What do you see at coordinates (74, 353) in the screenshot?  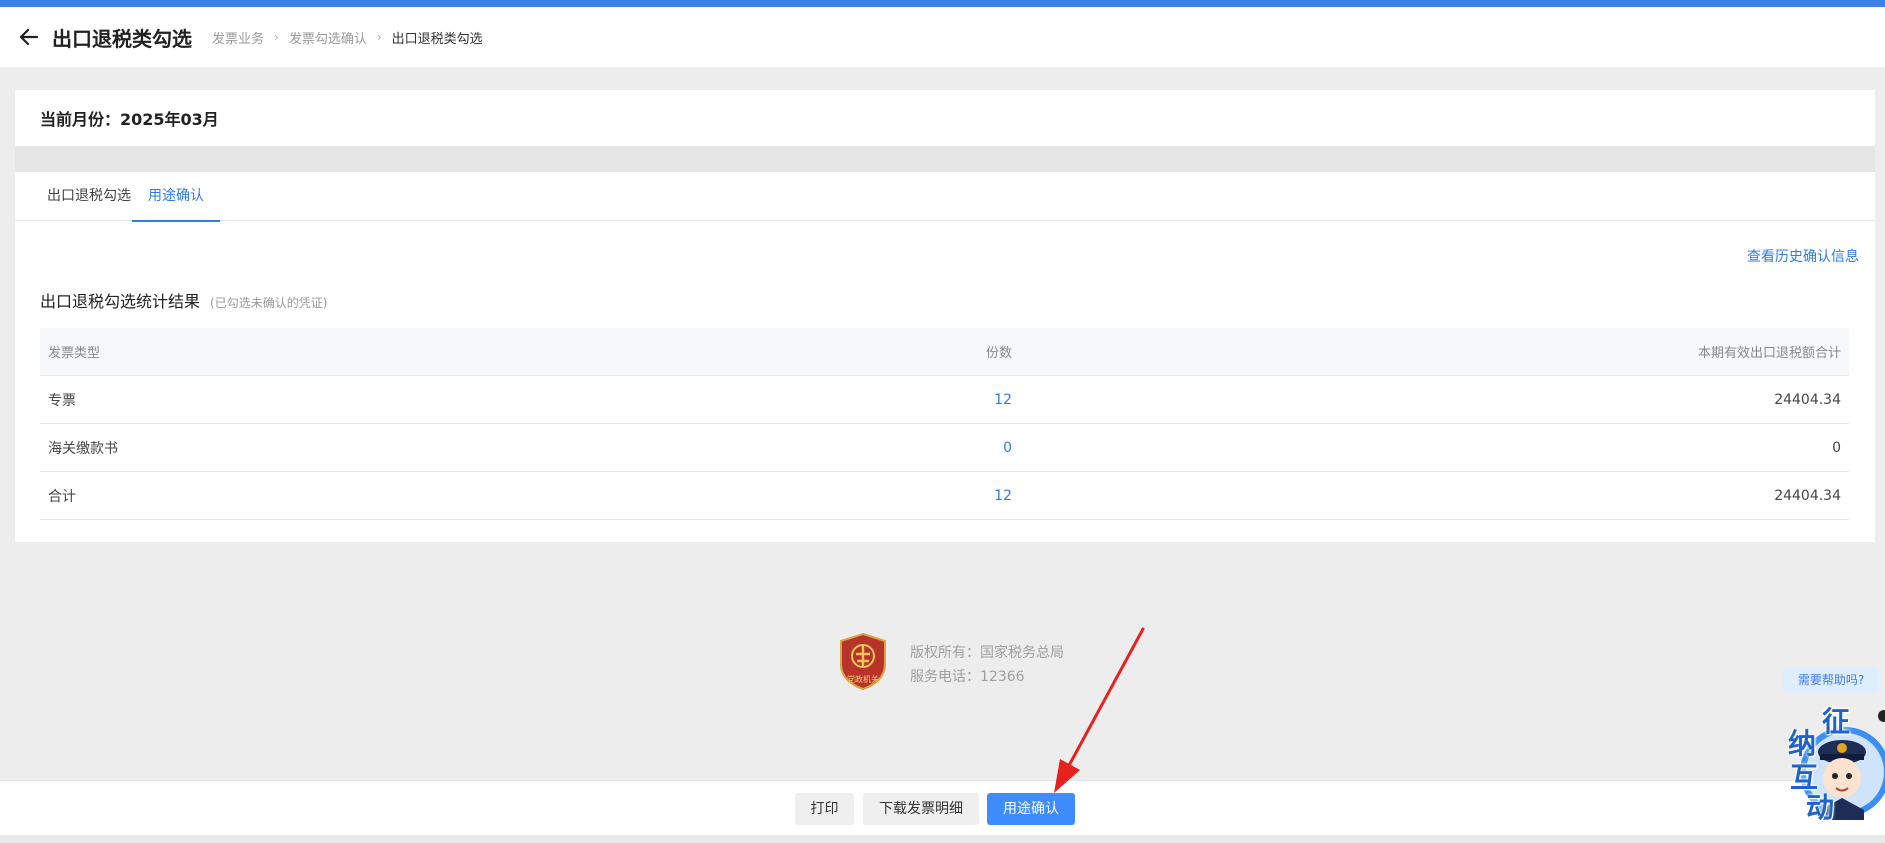 I see `header-invoice-type: 发票类型` at bounding box center [74, 353].